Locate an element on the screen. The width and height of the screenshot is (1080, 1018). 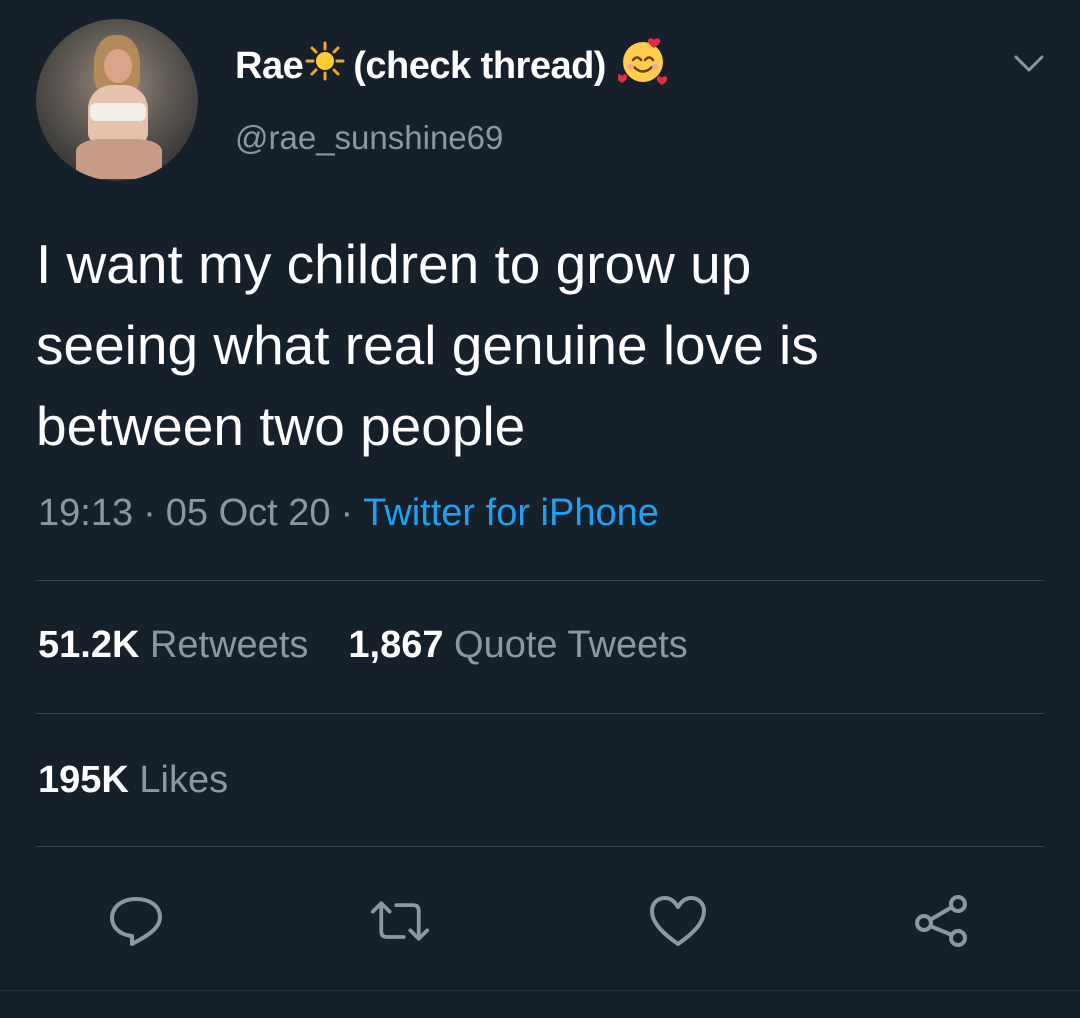
retweet-button is located at coordinates (400, 921).